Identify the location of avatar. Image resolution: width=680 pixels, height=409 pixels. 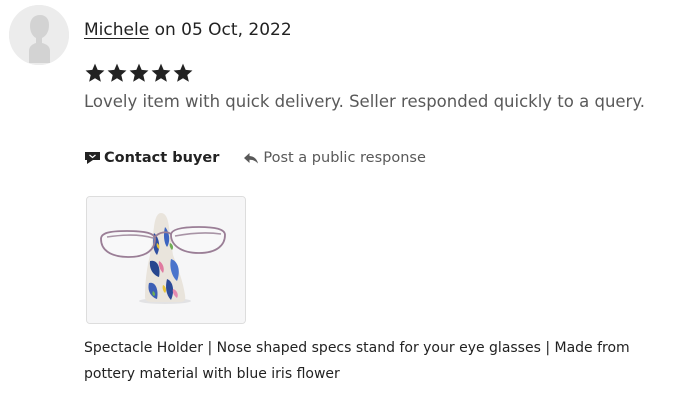
(39, 35).